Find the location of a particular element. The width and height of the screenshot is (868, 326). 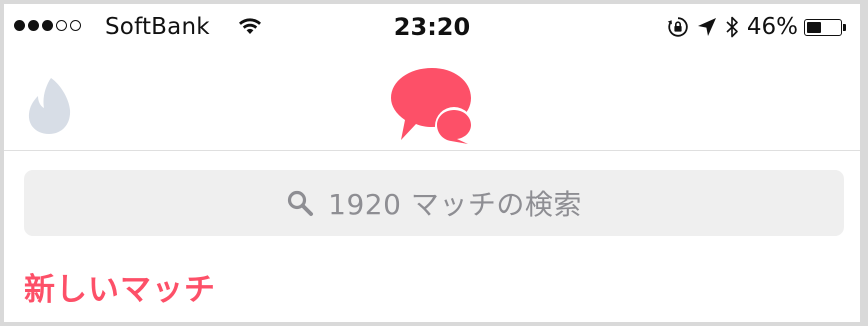

tinder-flame-icon is located at coordinates (51, 105).